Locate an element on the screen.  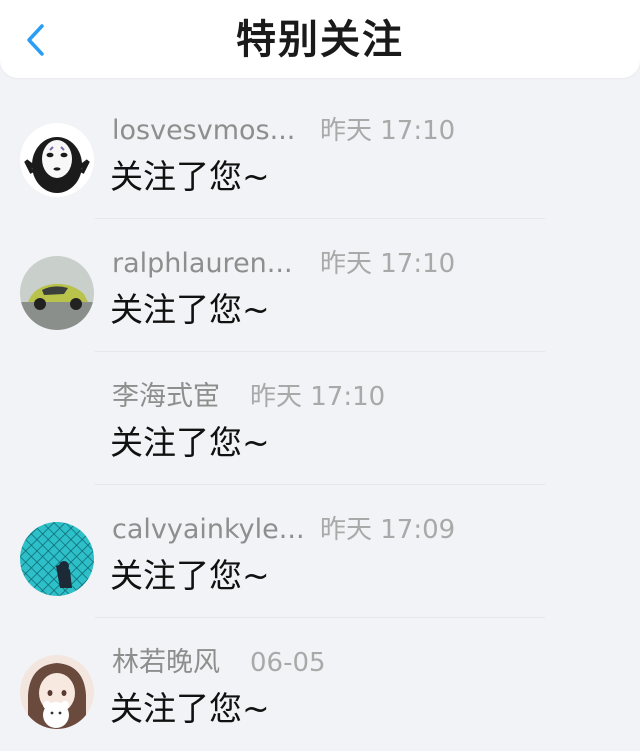
anime-girl-bear-icon is located at coordinates (57, 692).